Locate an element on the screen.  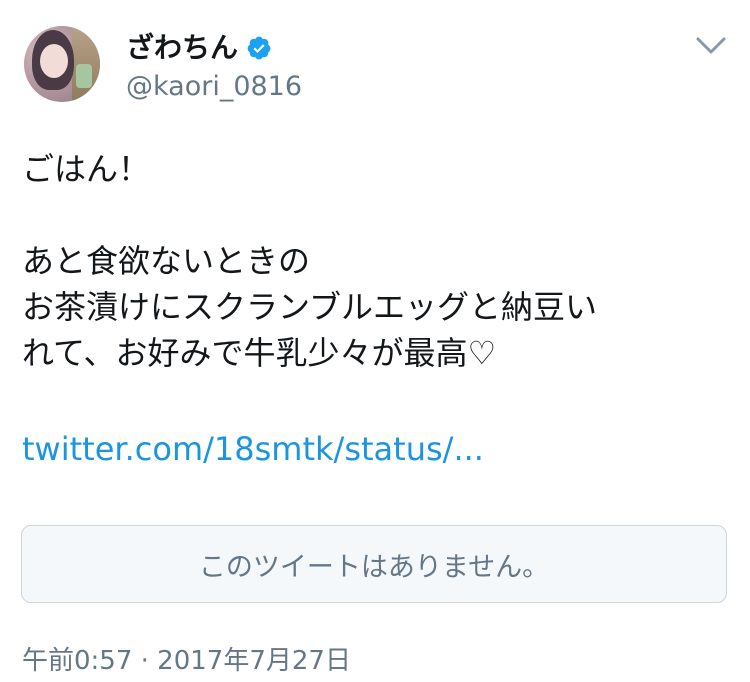
verified-badge-icon is located at coordinates (259, 48).